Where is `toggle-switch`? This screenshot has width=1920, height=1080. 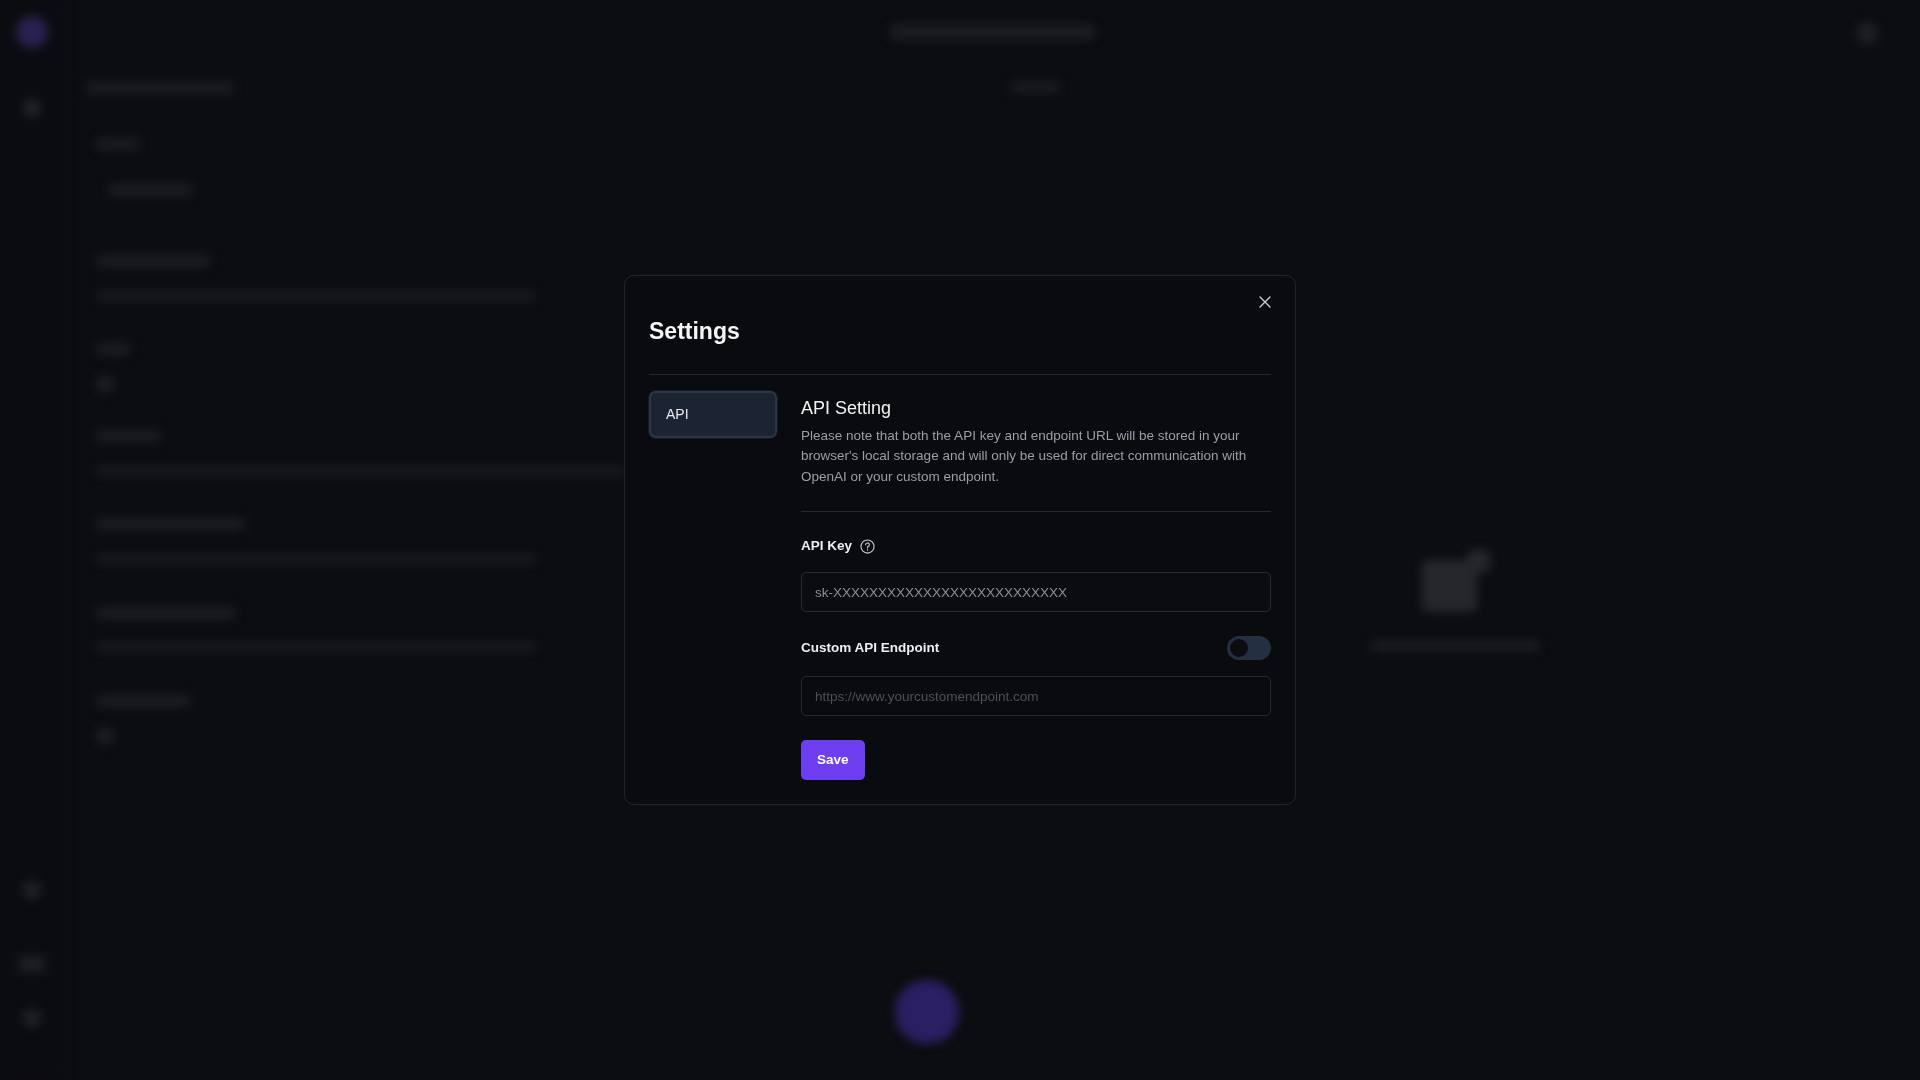
toggle-switch is located at coordinates (1249, 648).